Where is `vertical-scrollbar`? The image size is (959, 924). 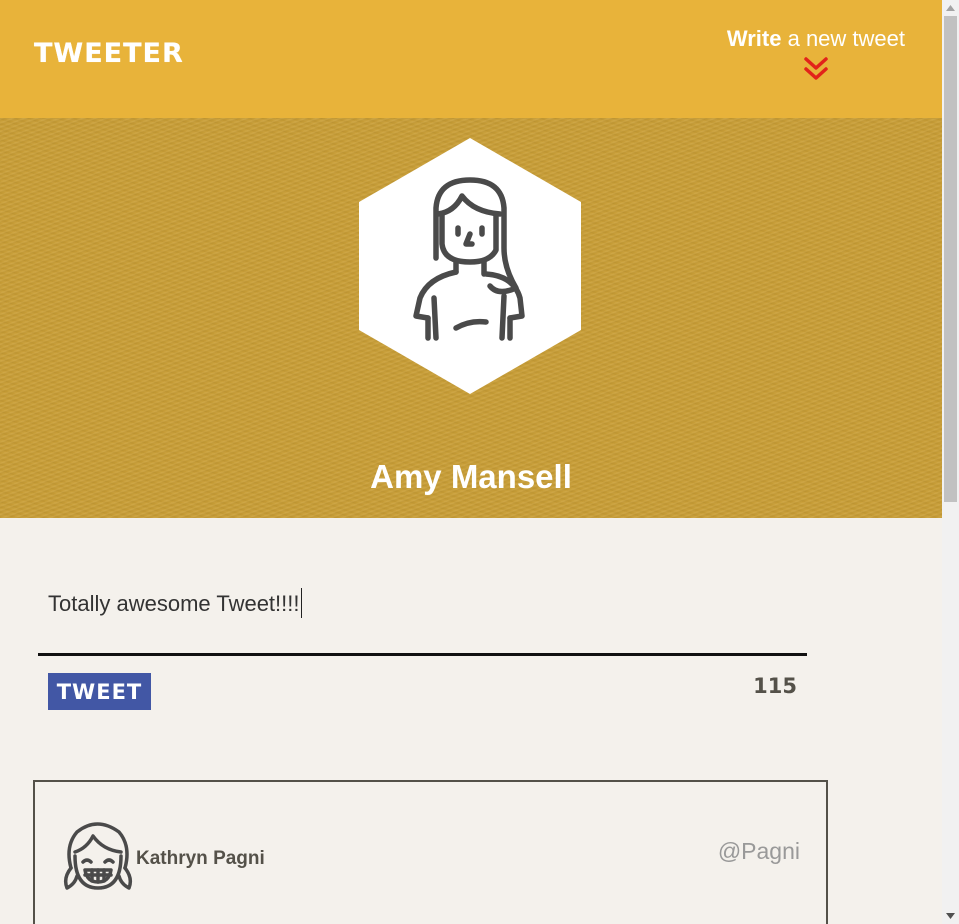 vertical-scrollbar is located at coordinates (950, 462).